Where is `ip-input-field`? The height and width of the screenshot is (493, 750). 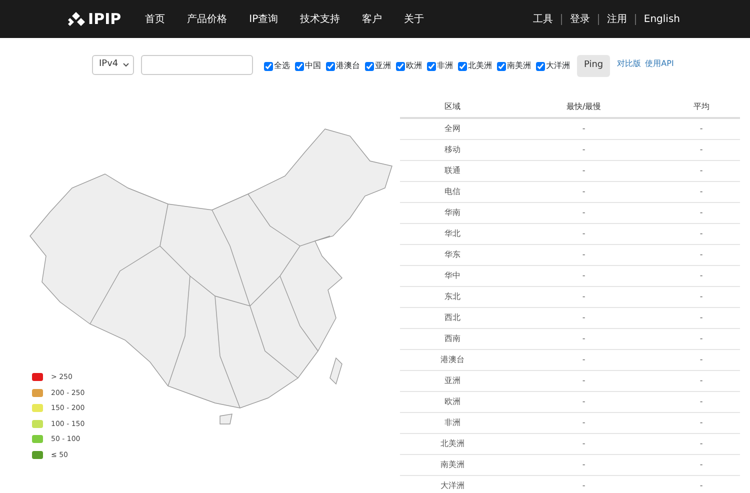
ip-input-field is located at coordinates (197, 65).